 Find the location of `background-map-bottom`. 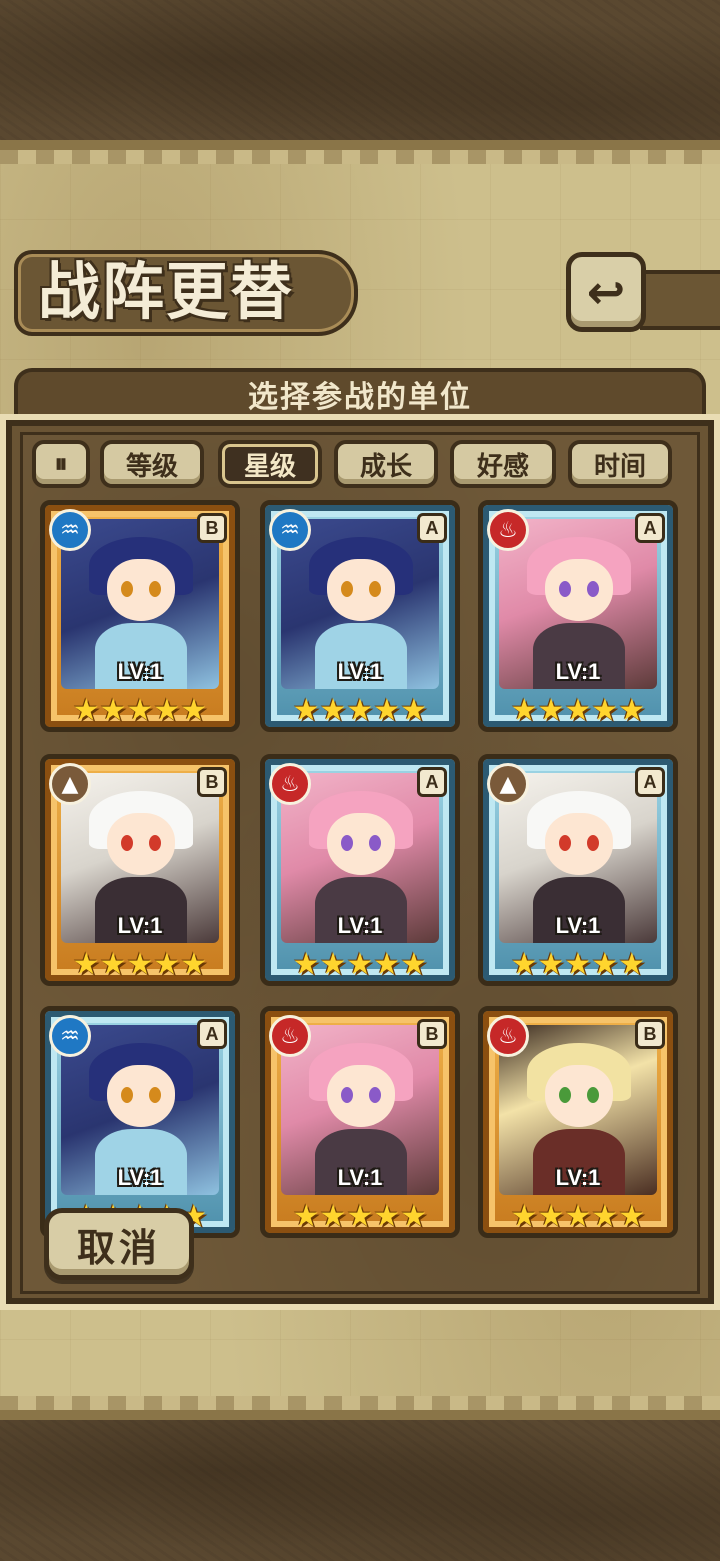

background-map-bottom is located at coordinates (360, 1485).